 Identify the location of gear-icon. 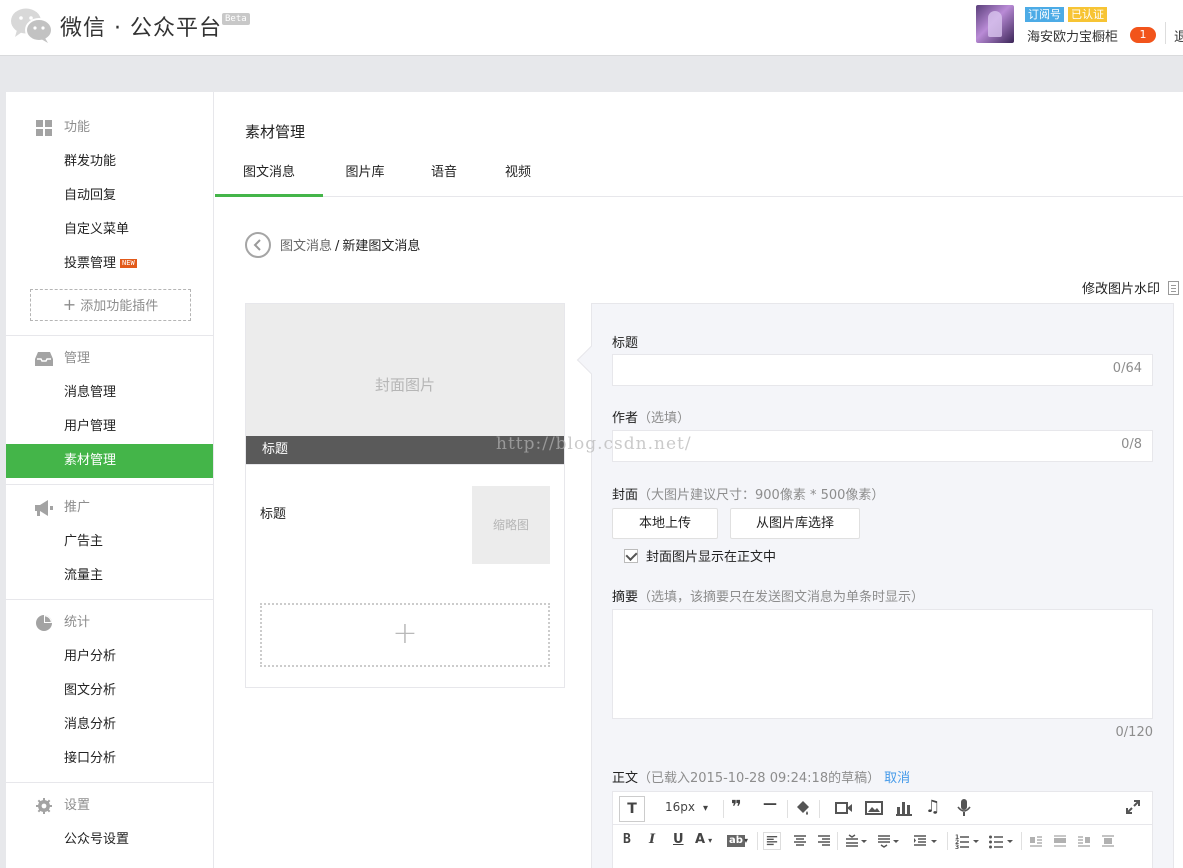
(44, 806).